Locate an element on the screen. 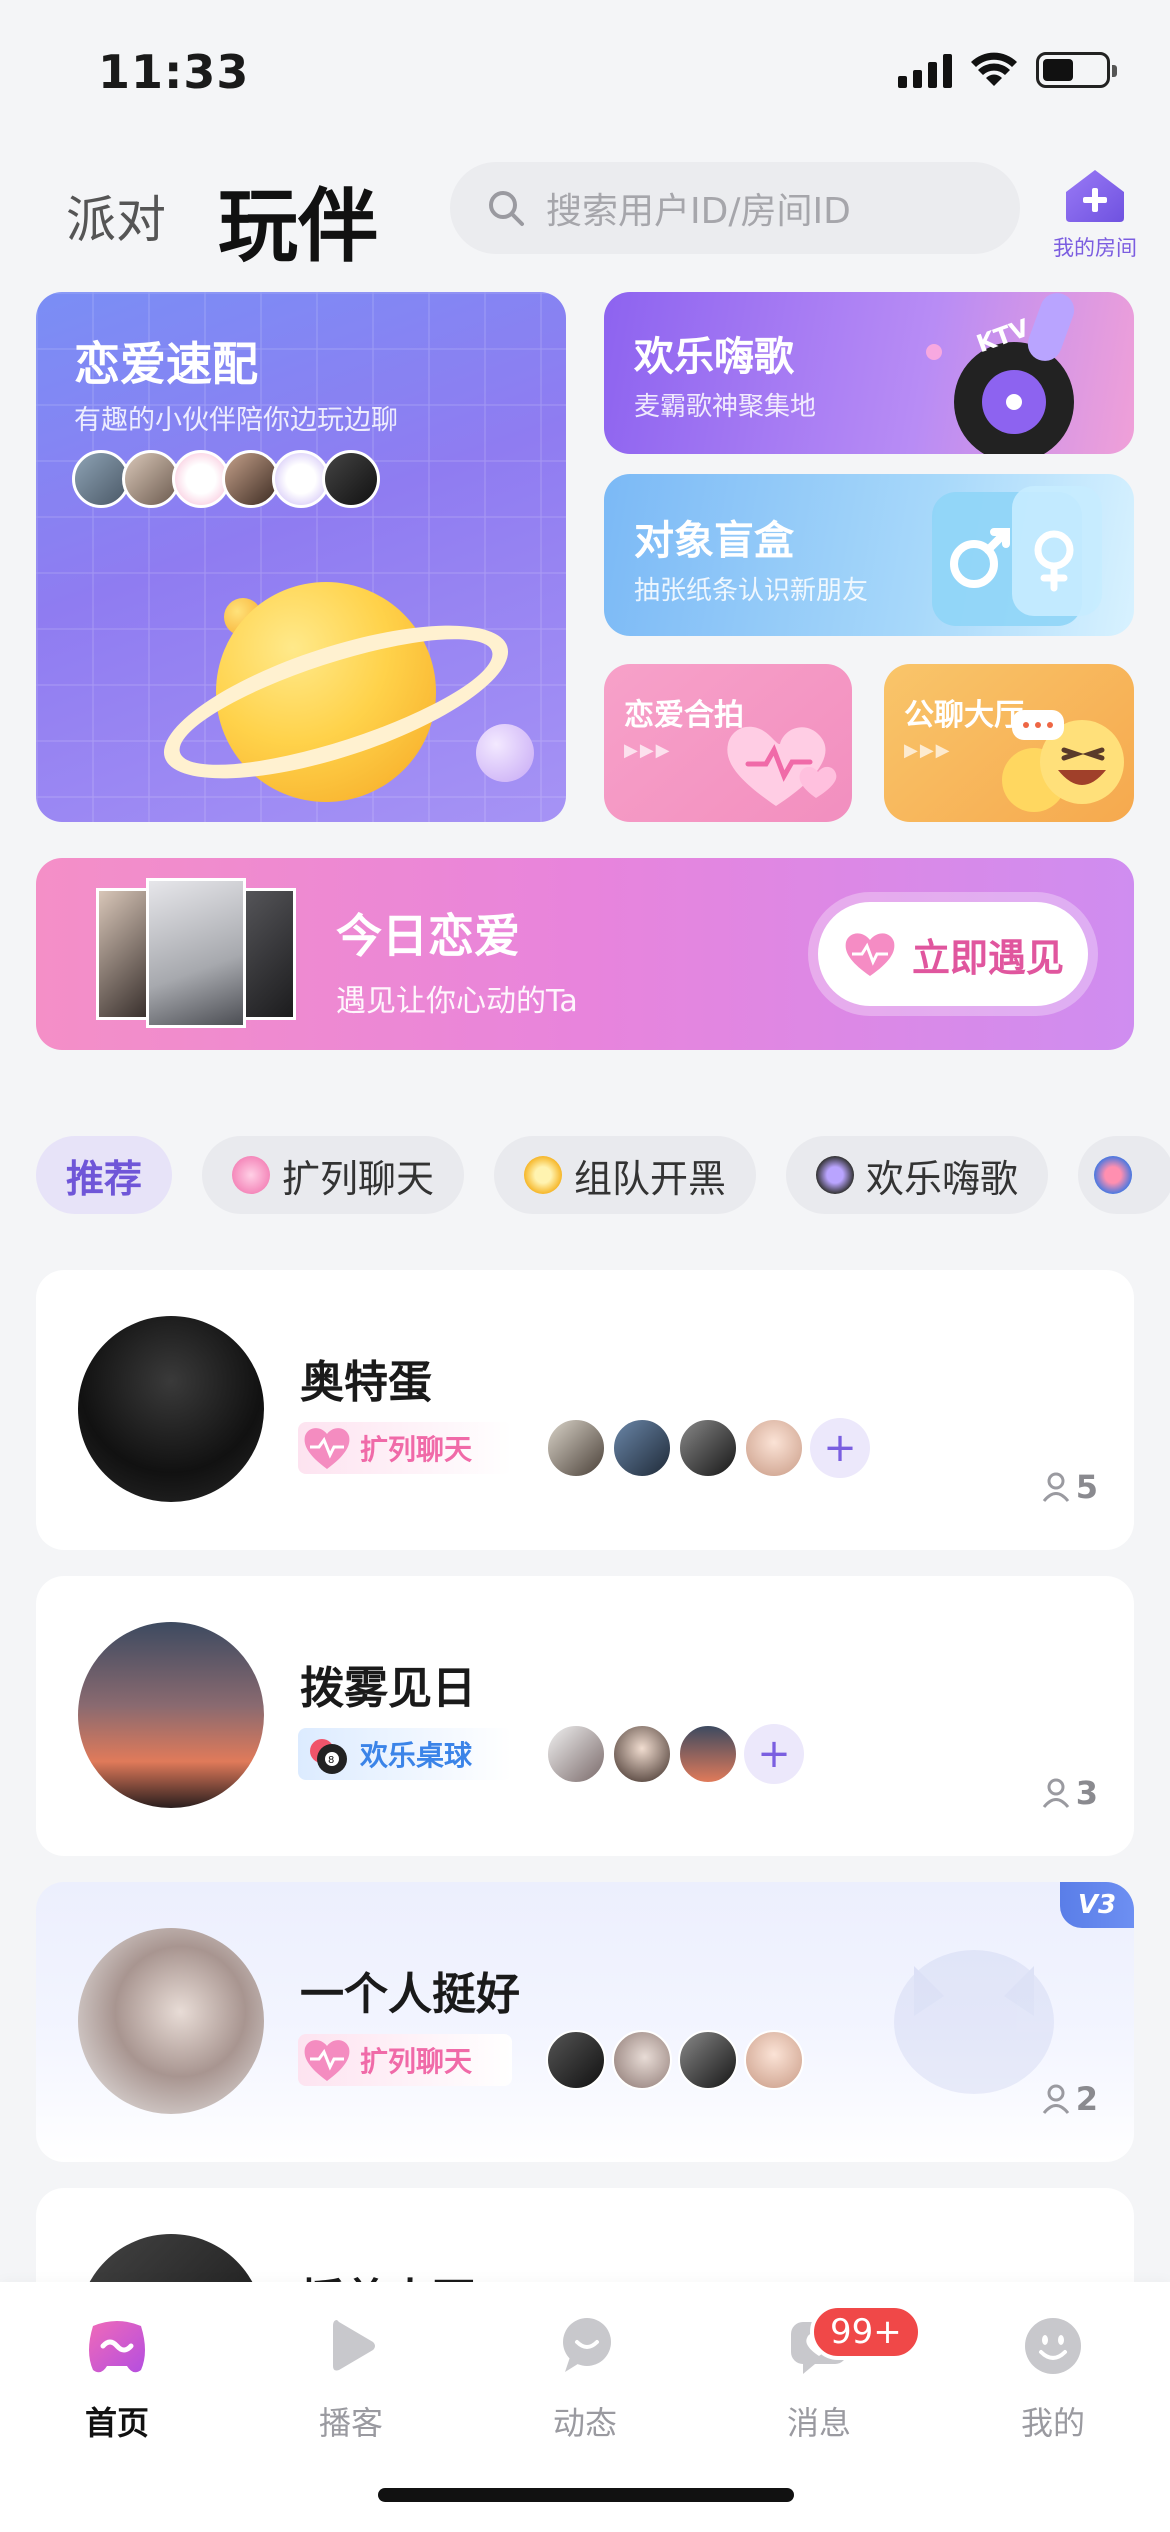  tab-team-game: 组队开黑 is located at coordinates (625, 1175).